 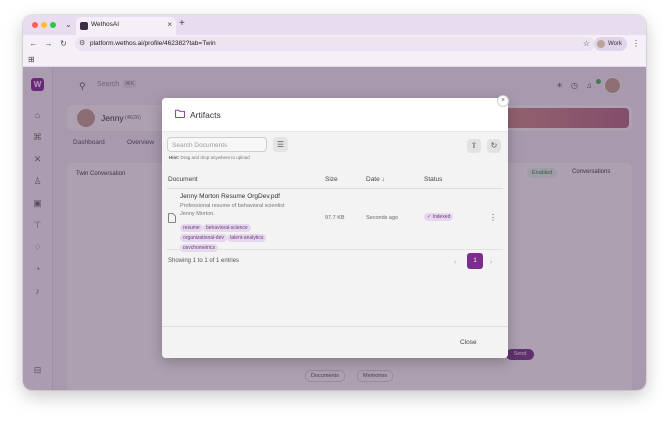 I want to click on close-button: Close, so click(x=468, y=342).